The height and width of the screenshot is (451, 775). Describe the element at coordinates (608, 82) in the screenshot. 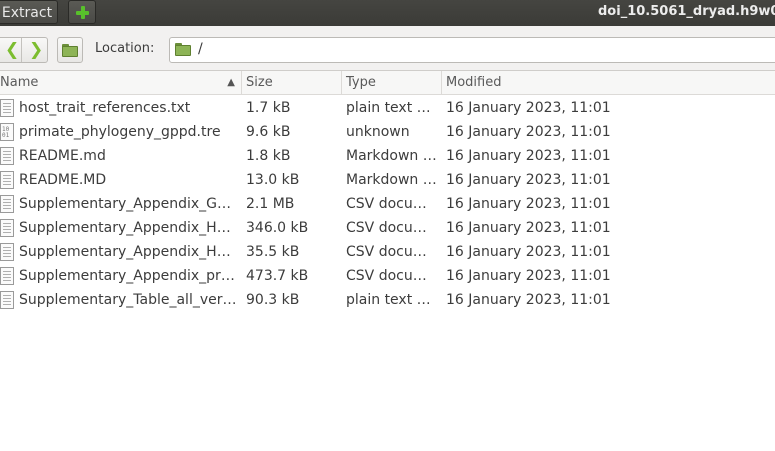

I see `column-header-modified: Modified` at that location.